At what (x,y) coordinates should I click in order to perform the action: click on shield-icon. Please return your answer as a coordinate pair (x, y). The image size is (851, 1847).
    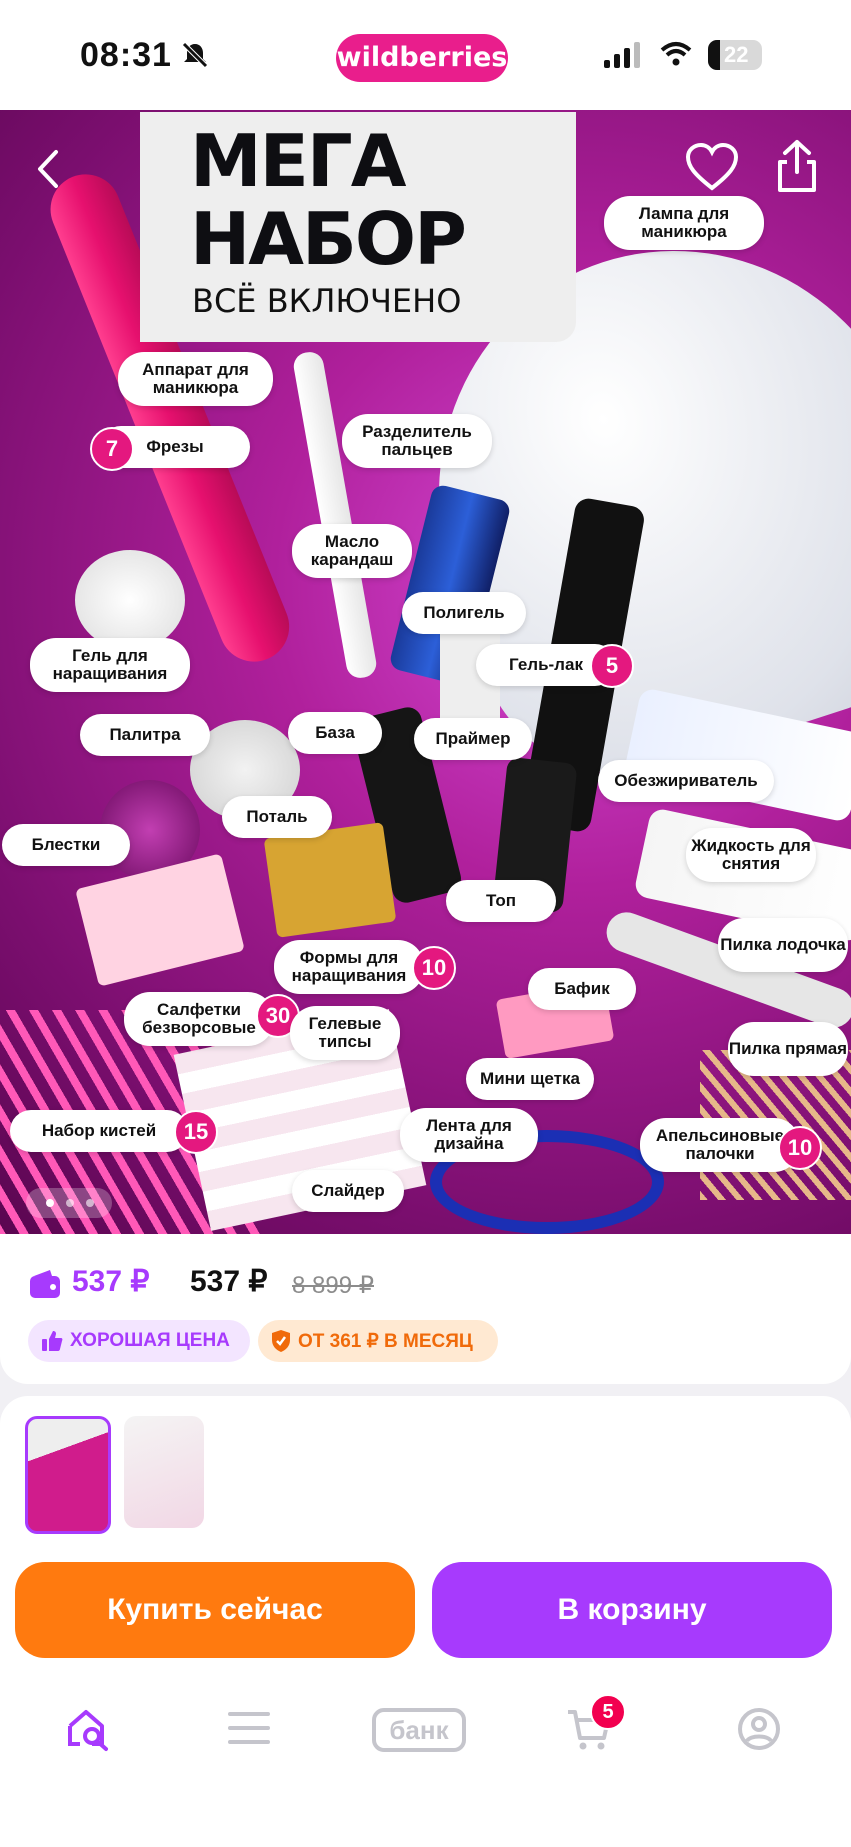
    Looking at the image, I should click on (281, 1341).